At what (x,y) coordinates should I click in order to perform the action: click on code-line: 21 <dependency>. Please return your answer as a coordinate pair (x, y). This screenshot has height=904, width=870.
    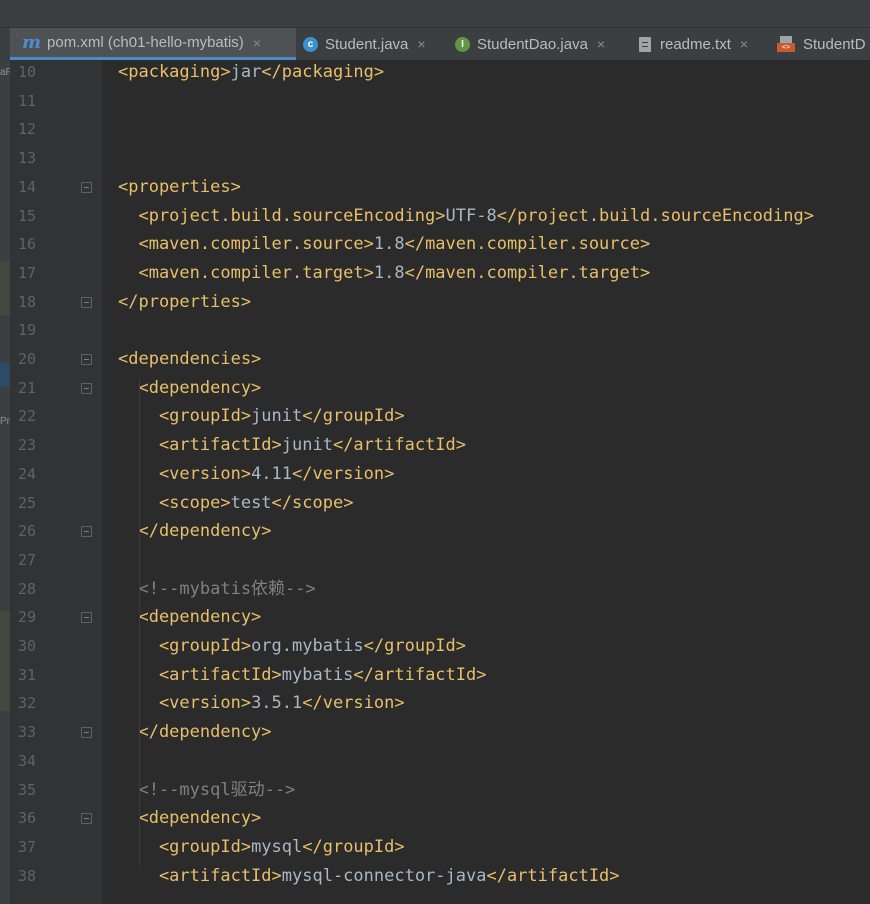
    Looking at the image, I should click on (435, 388).